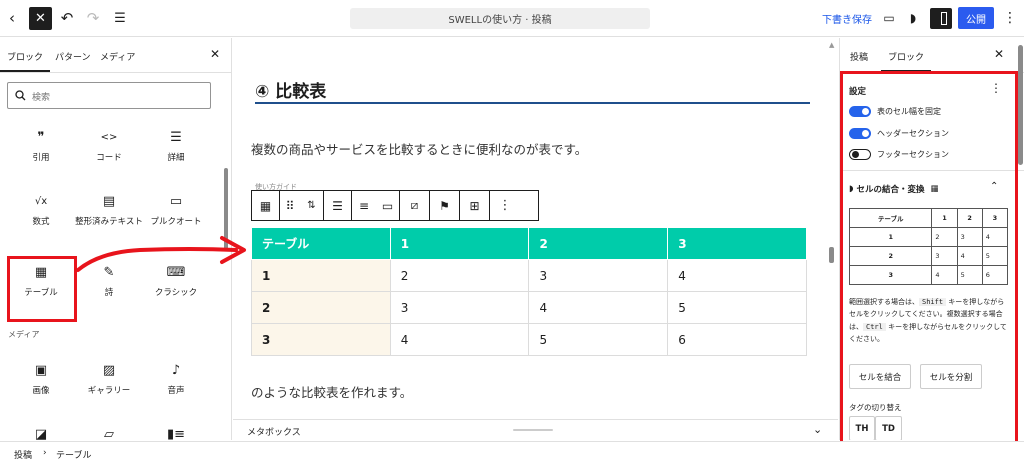  Describe the element at coordinates (73, 454) in the screenshot. I see `breadcrumb-item-table: テーブル` at that location.